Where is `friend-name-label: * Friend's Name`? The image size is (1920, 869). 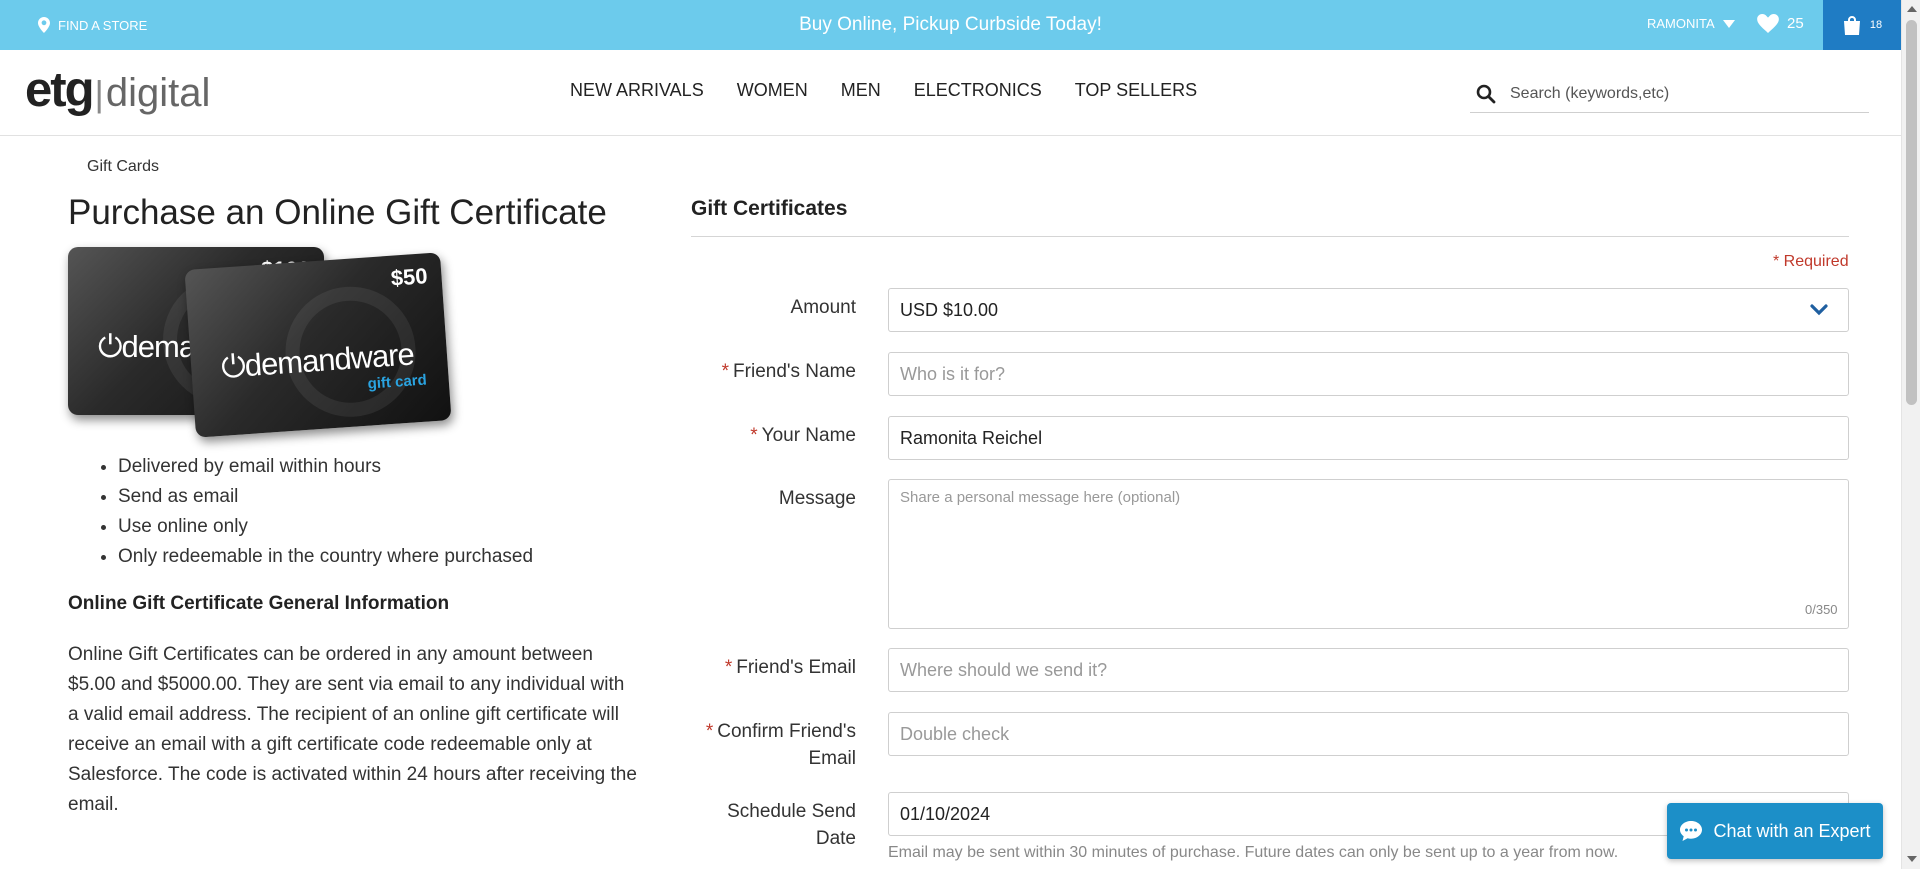 friend-name-label: * Friend's Name is located at coordinates (788, 371).